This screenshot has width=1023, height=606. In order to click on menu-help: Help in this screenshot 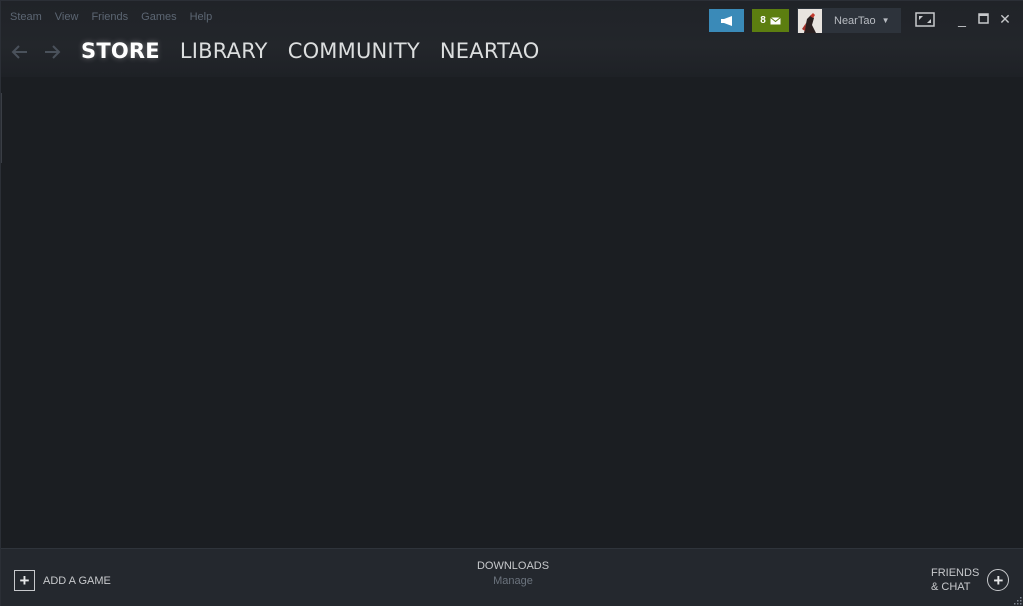, I will do `click(201, 17)`.